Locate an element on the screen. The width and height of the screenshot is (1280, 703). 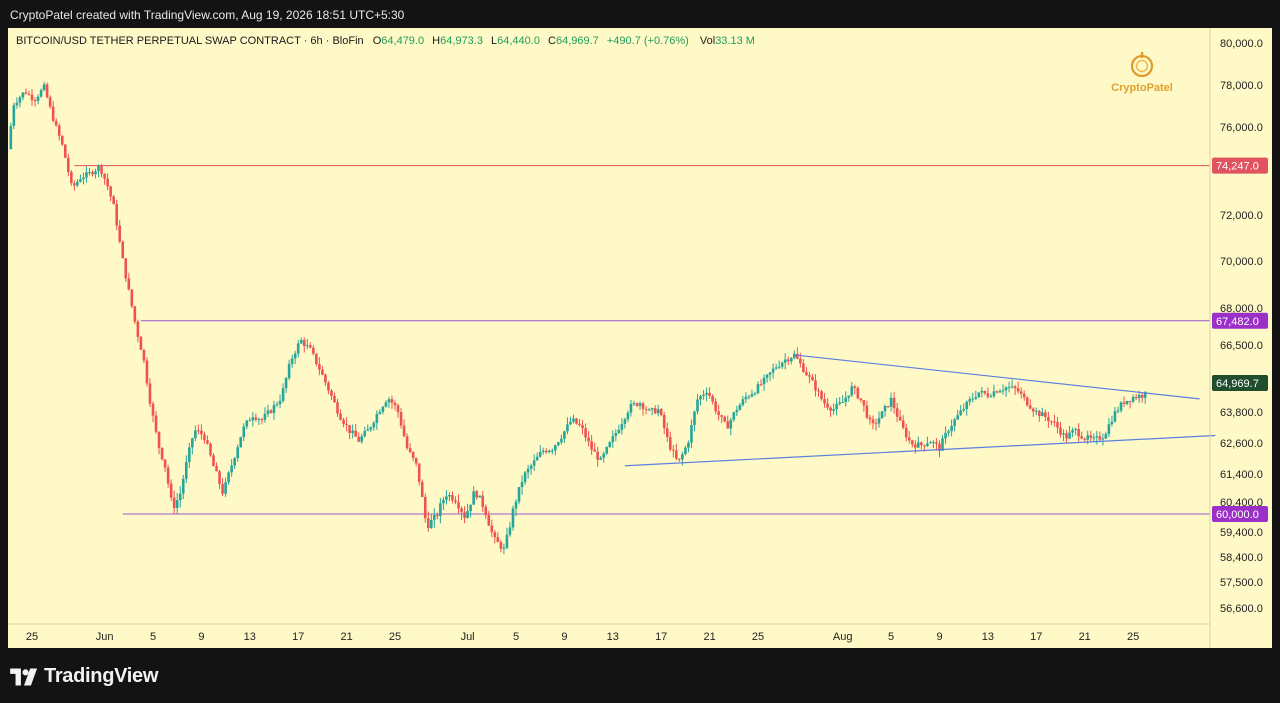
watermark-coin-icon is located at coordinates (1142, 66).